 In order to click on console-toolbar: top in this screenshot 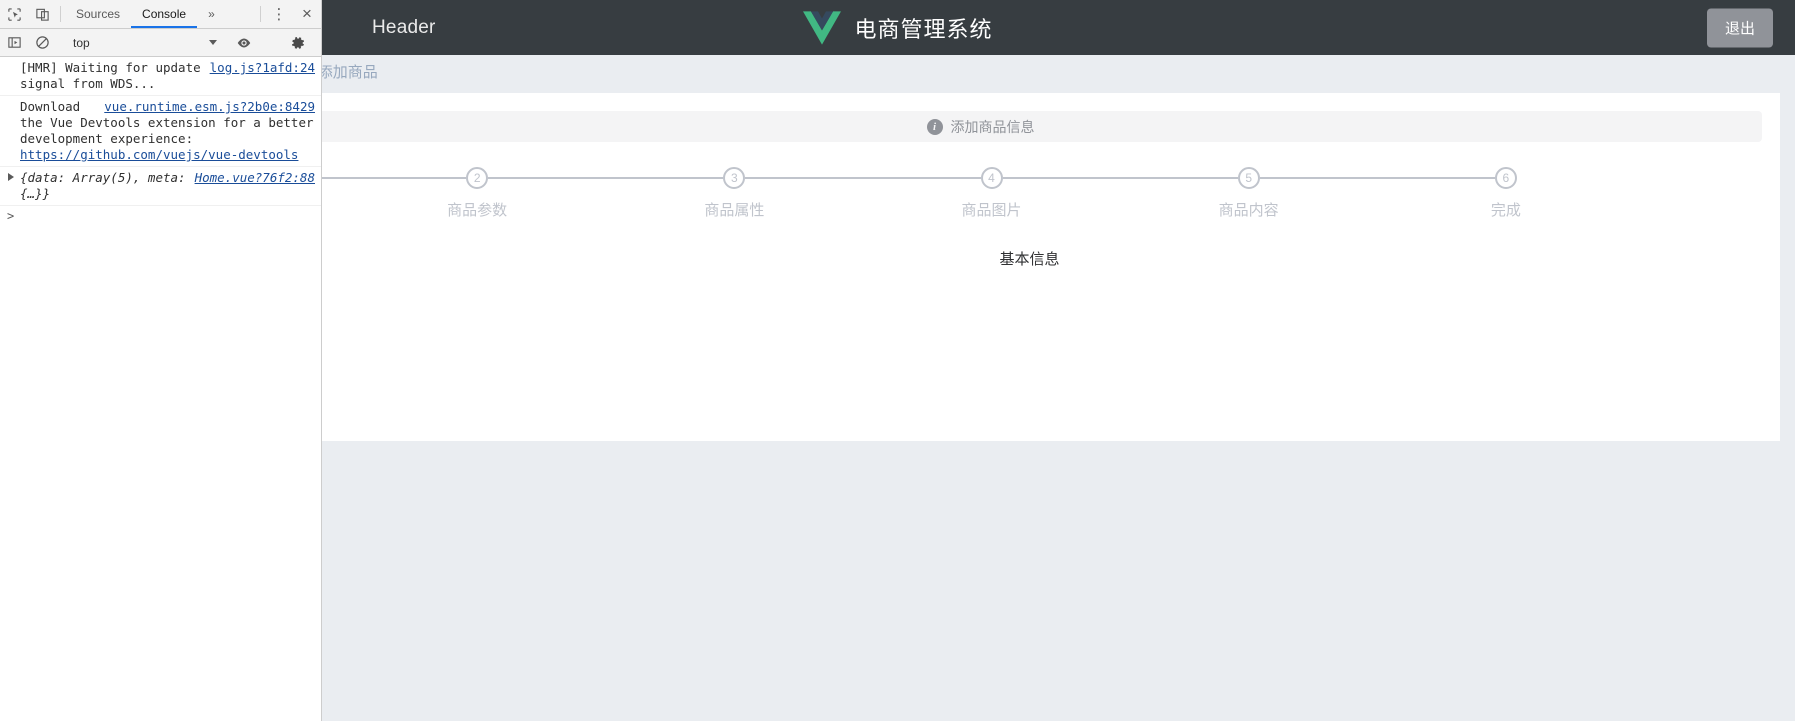, I will do `click(160, 43)`.